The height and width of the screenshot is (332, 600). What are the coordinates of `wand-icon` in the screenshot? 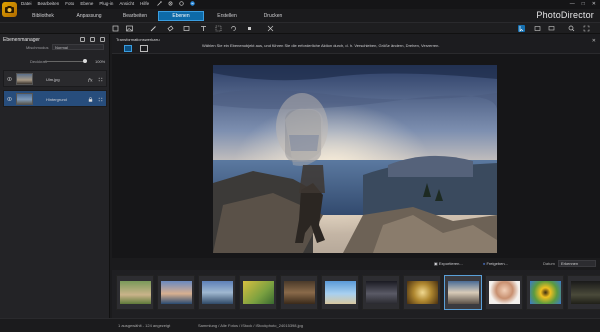 It's located at (159, 3).